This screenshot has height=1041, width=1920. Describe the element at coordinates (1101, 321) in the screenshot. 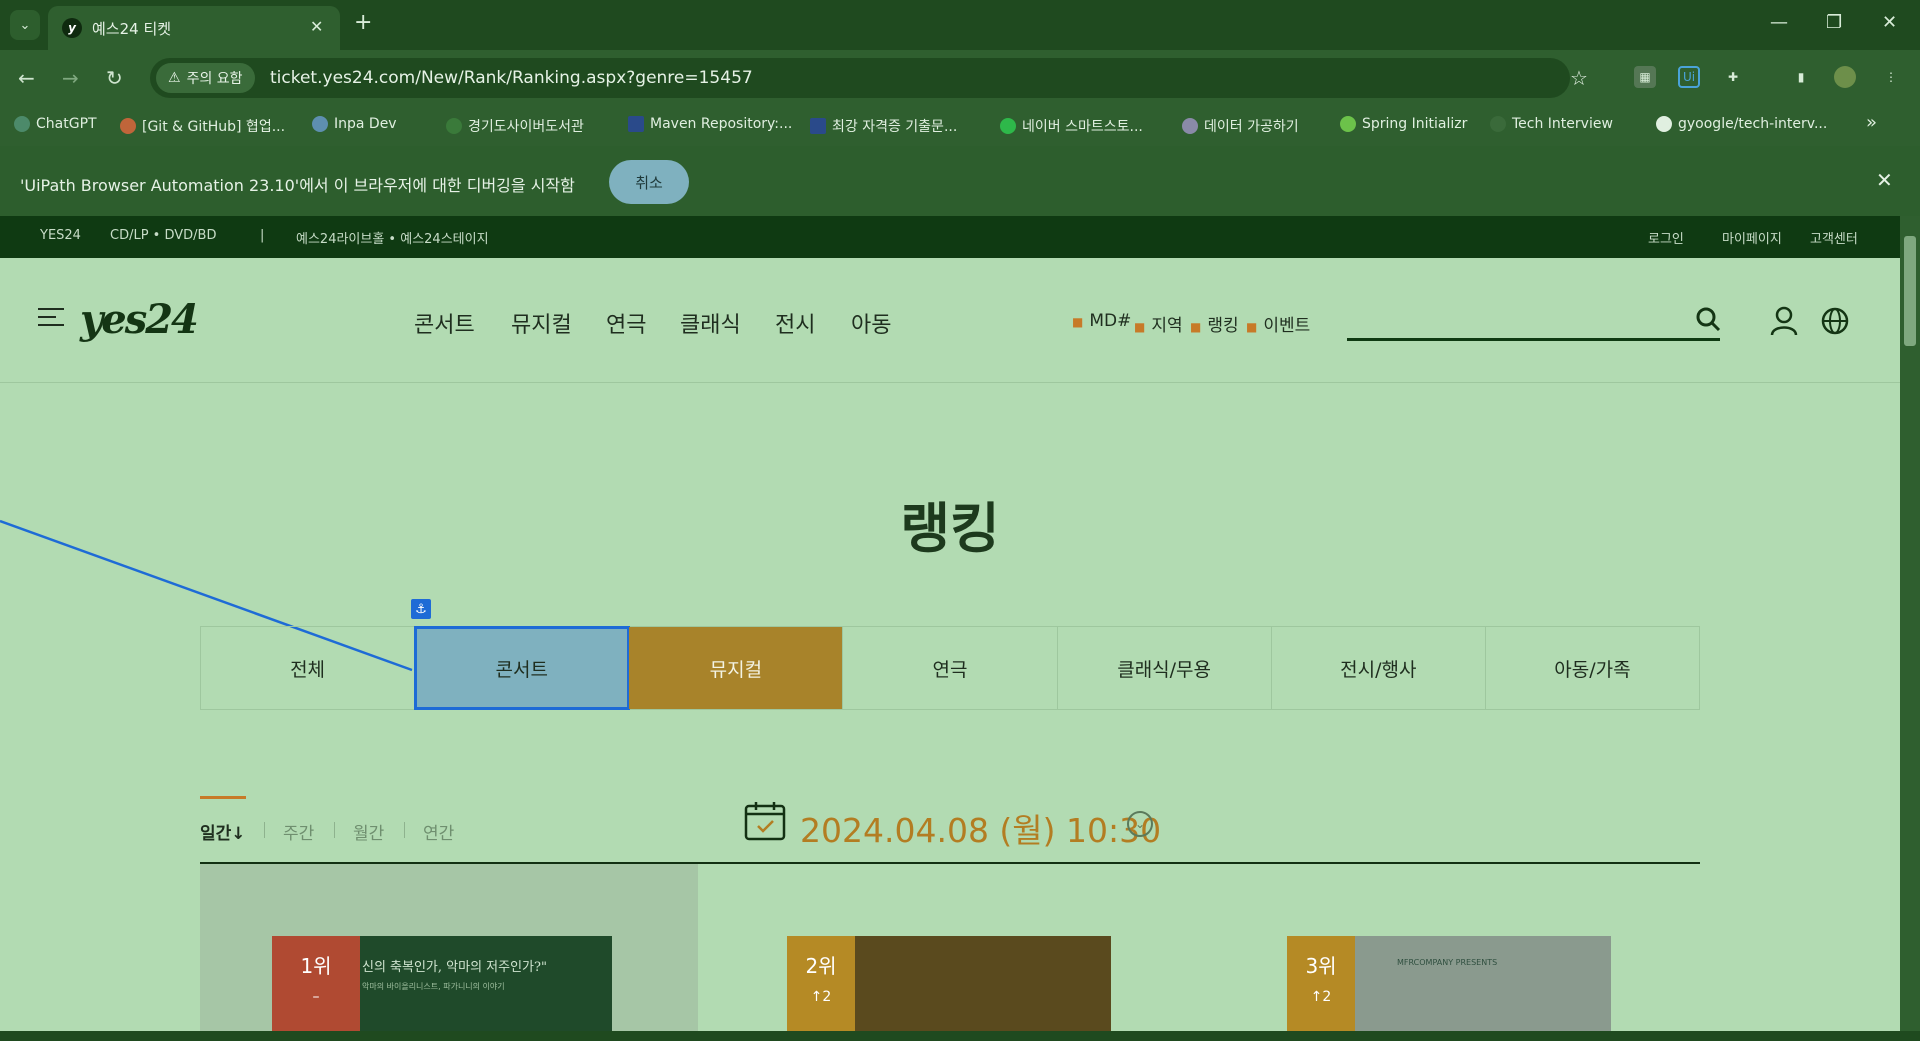

I see `sub-link-md: ■ MD#` at that location.